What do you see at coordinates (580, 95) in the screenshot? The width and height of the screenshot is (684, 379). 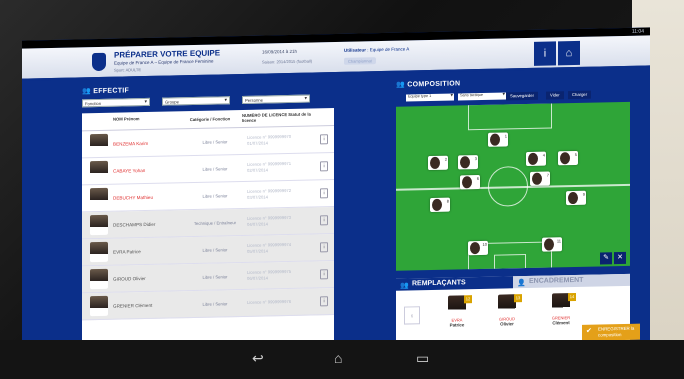 I see `load-lineup-button: Charger` at bounding box center [580, 95].